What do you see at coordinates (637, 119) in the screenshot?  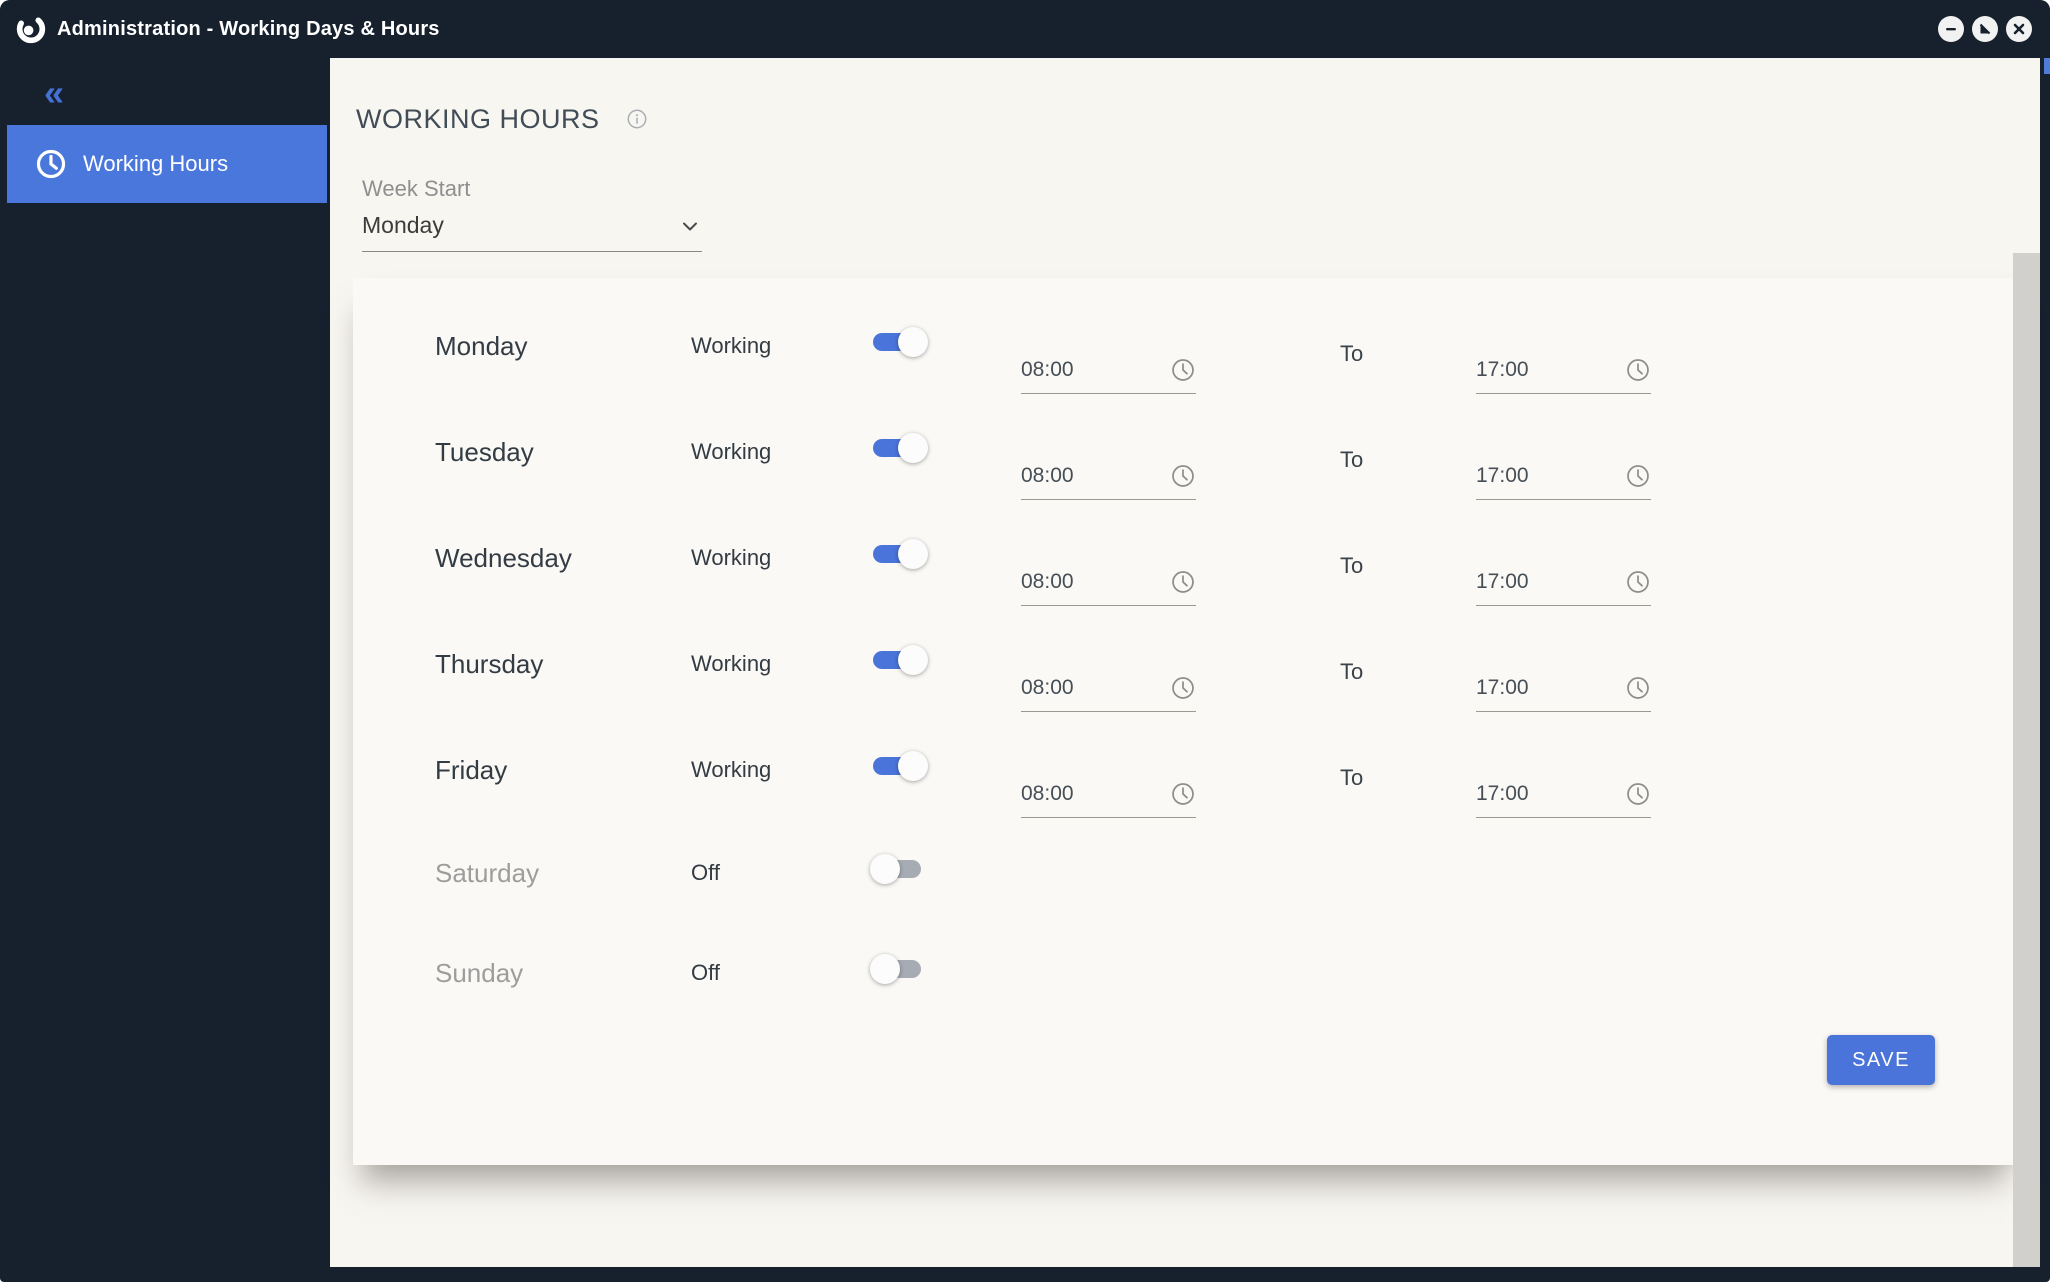 I see `info-icon` at bounding box center [637, 119].